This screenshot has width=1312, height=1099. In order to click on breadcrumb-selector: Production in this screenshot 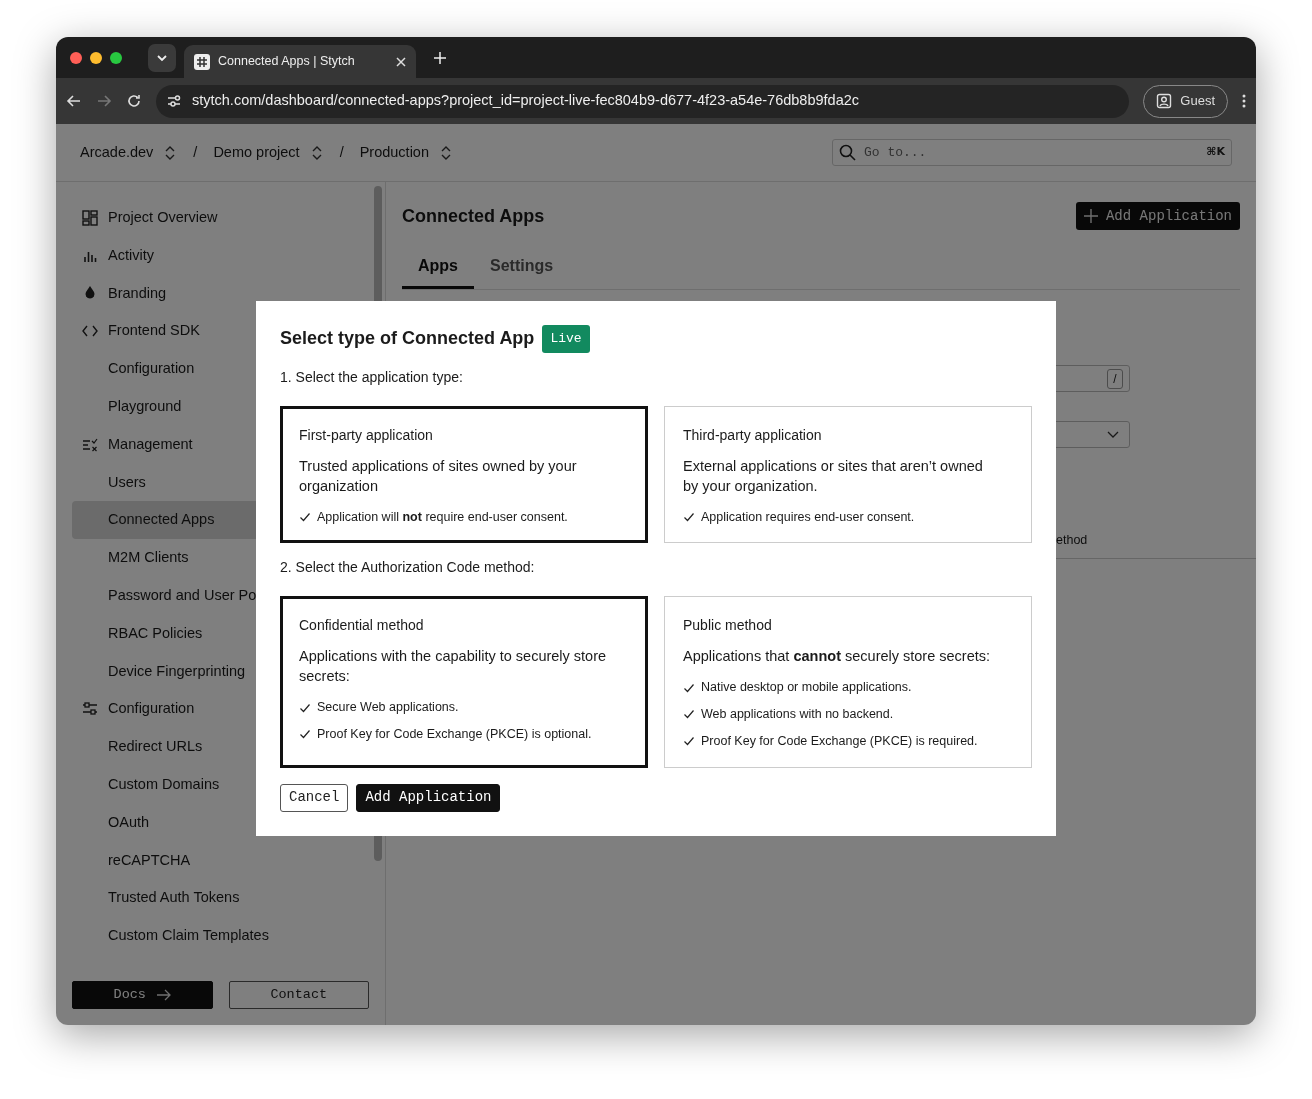, I will do `click(406, 152)`.